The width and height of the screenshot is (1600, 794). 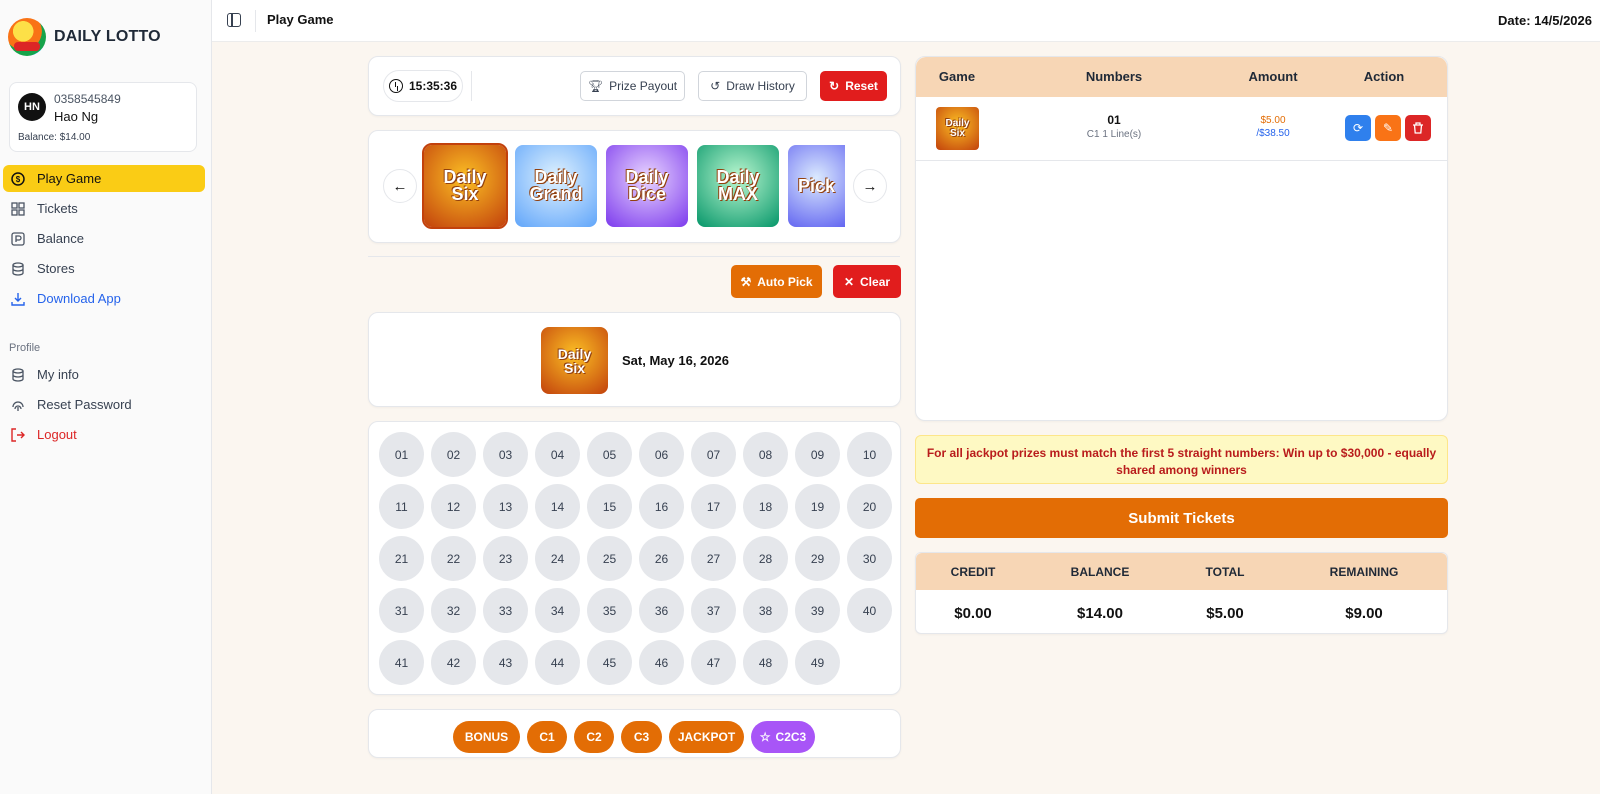 I want to click on number-ball: 33, so click(x=505, y=610).